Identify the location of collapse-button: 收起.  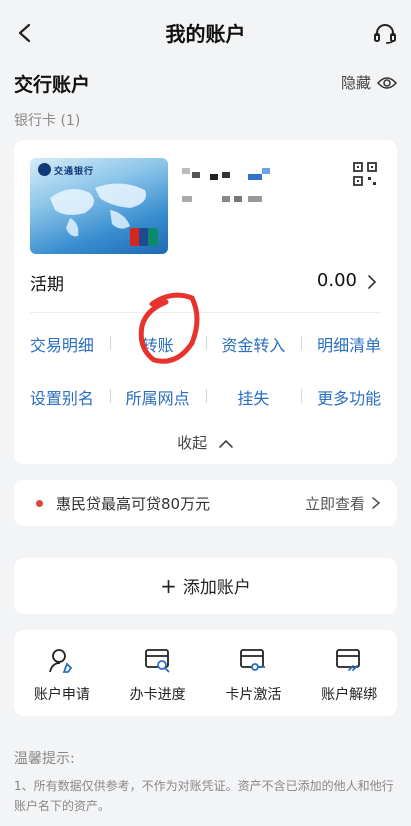
(205, 442).